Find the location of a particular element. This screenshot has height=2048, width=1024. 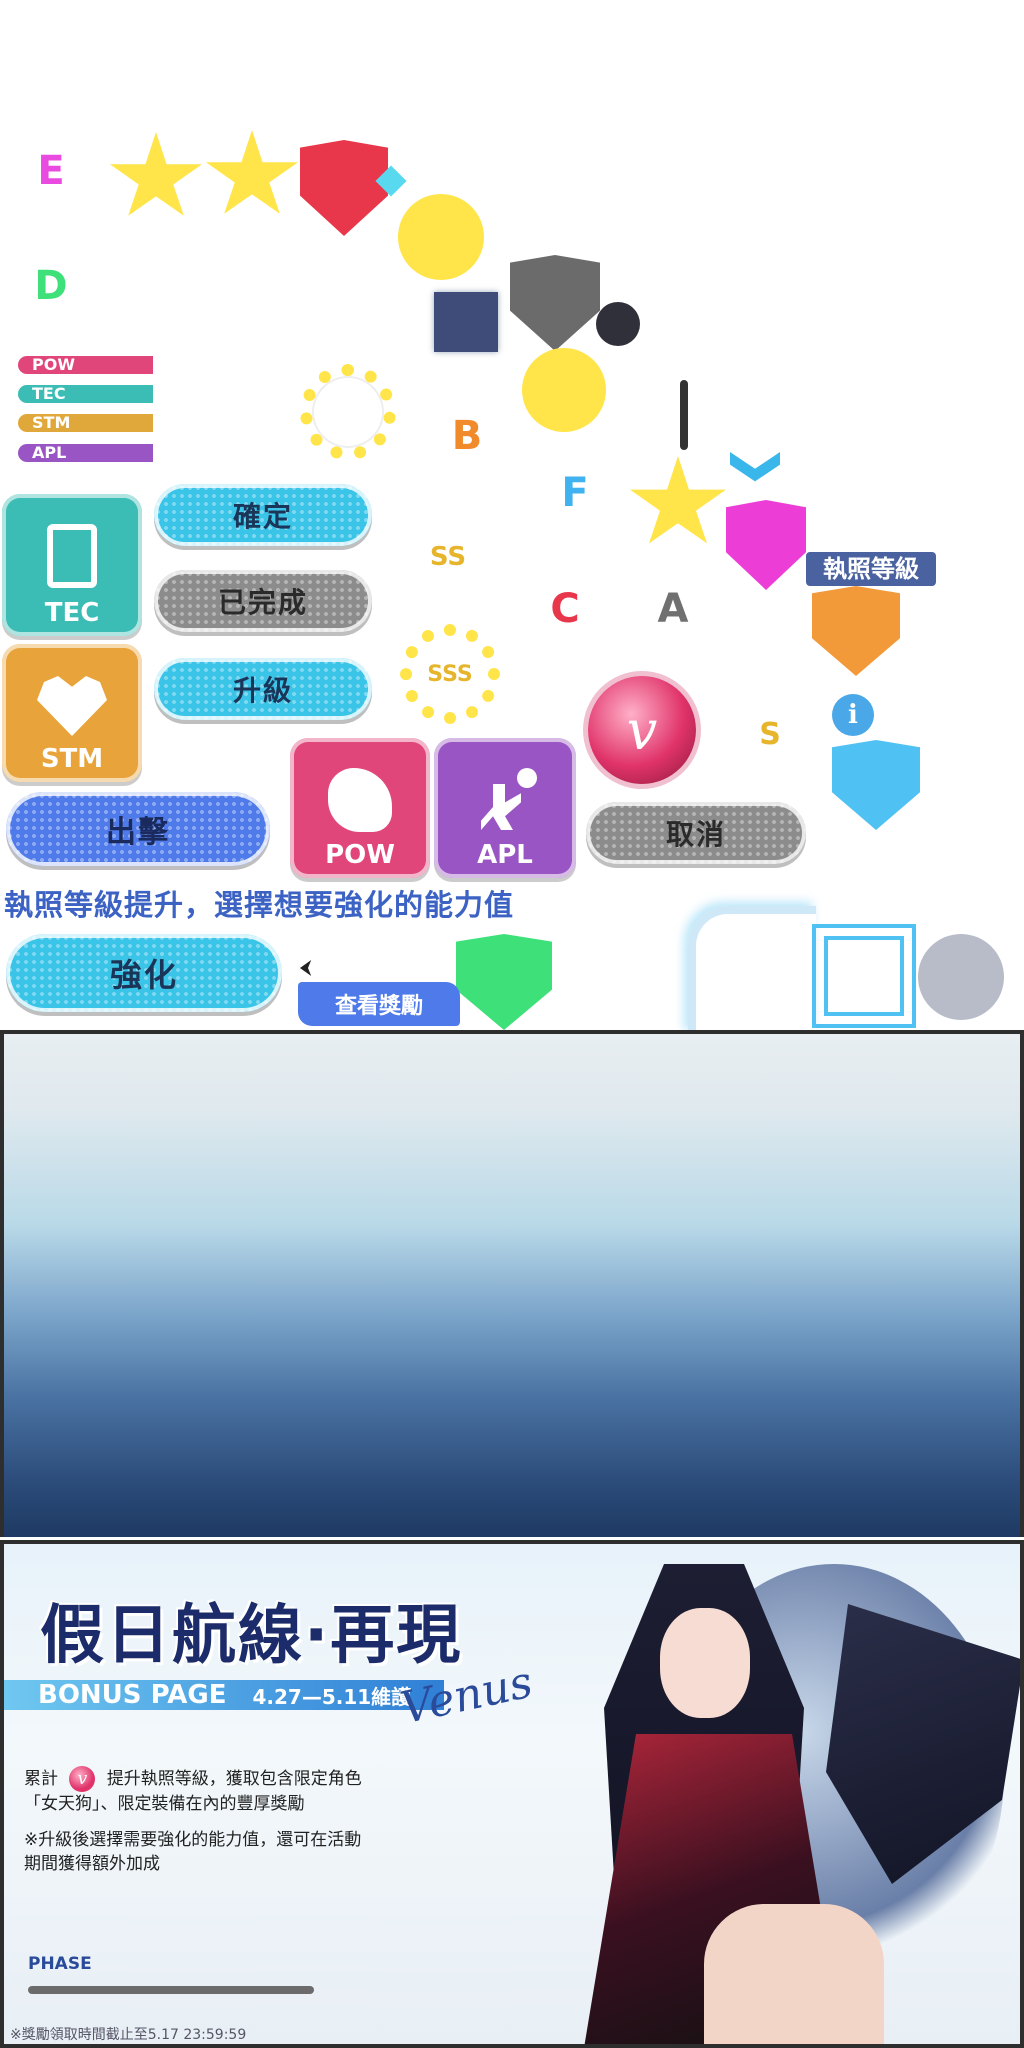

rank-shield-b: B is located at coordinates (467, 436).